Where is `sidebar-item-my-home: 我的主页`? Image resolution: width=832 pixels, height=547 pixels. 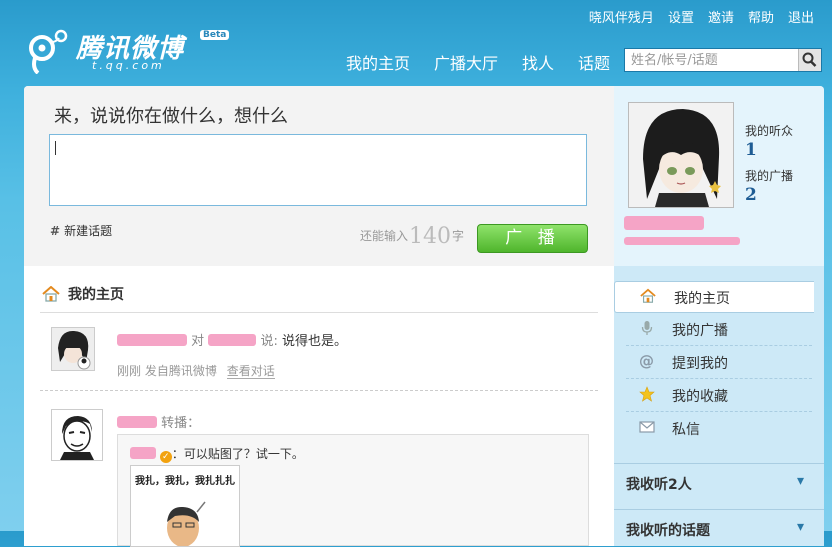 sidebar-item-my-home: 我的主页 is located at coordinates (714, 297).